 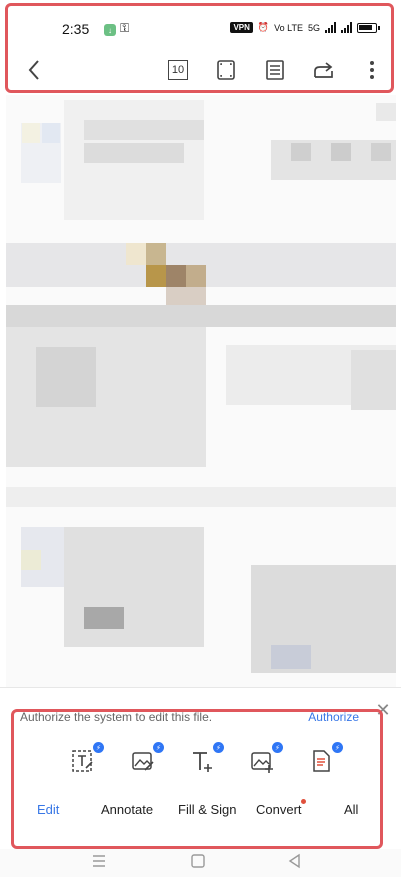 I want to click on share-button, so click(x=324, y=70).